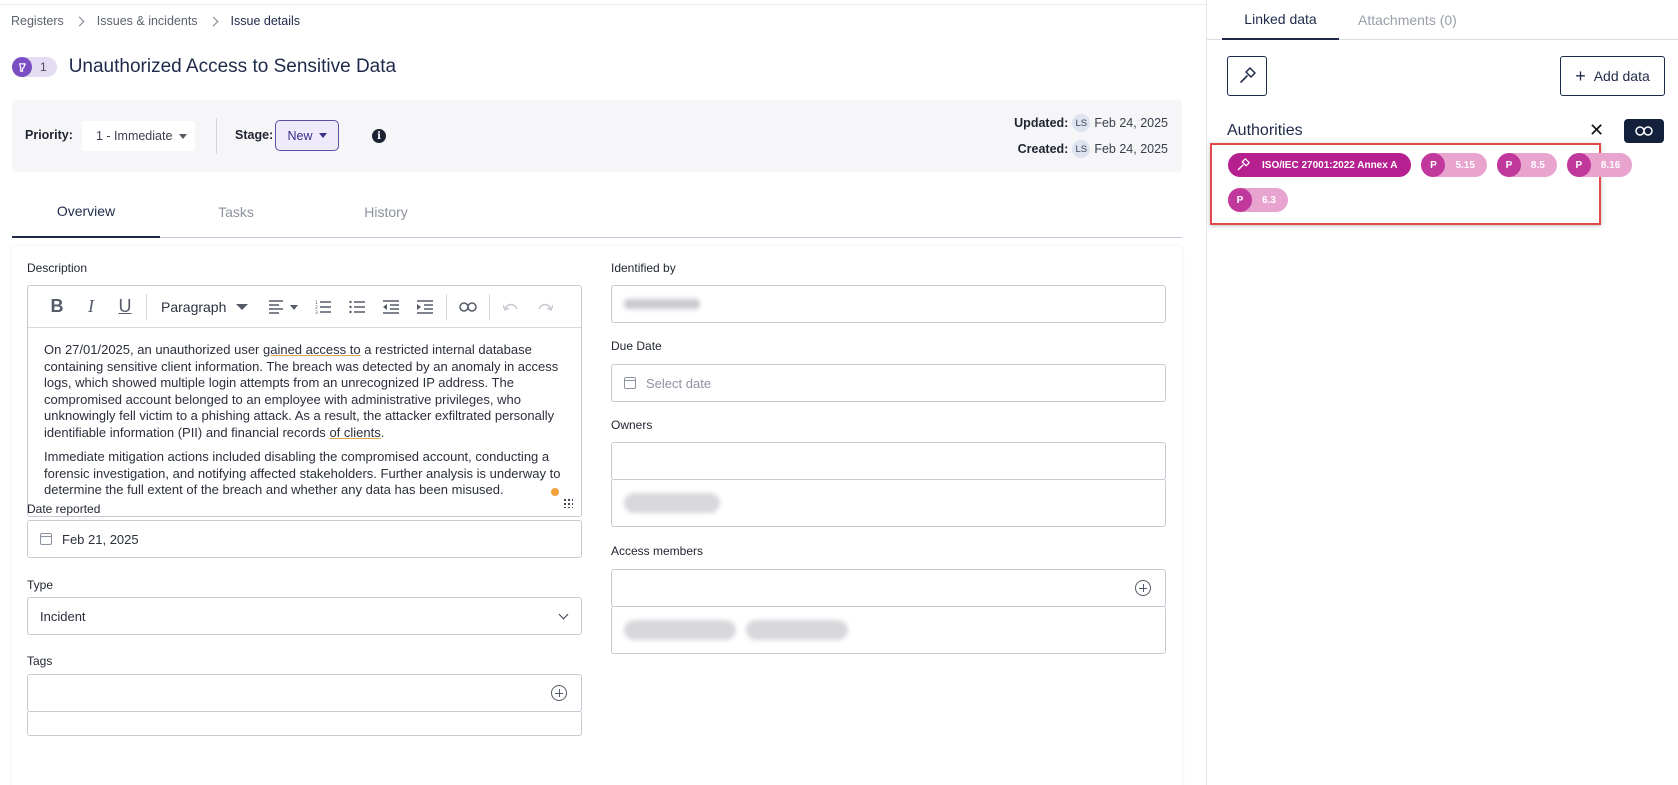  What do you see at coordinates (1610, 165) in the screenshot?
I see `control-chip-label: 8.16` at bounding box center [1610, 165].